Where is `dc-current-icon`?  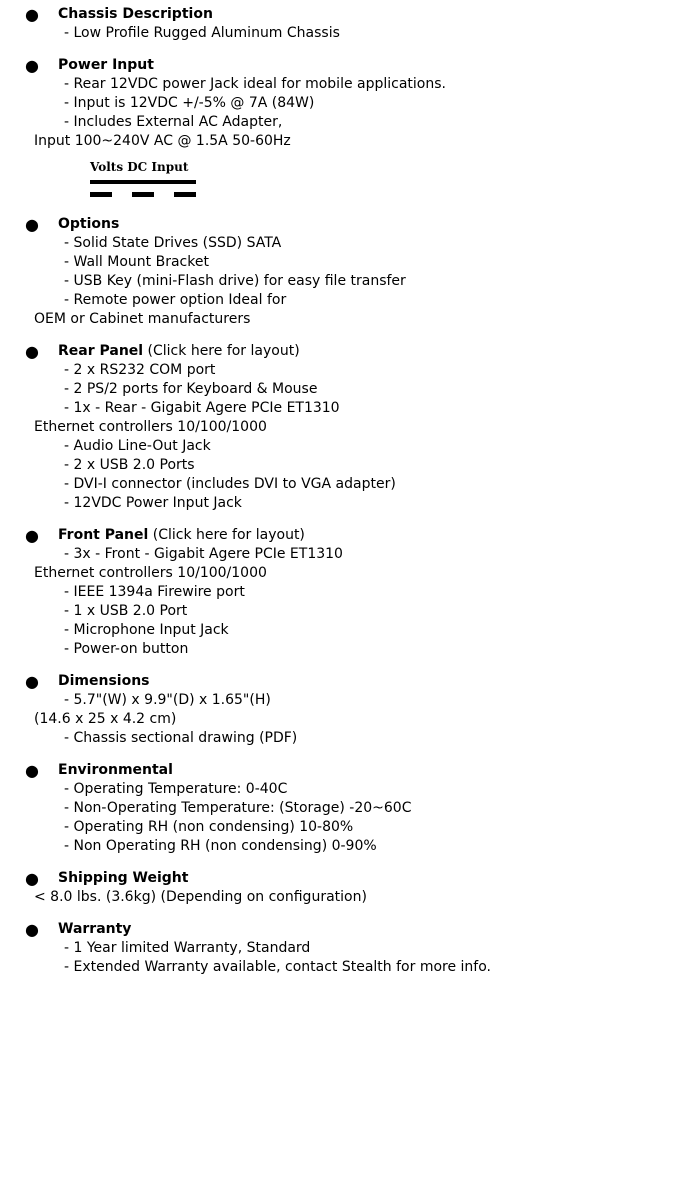 dc-current-icon is located at coordinates (143, 188).